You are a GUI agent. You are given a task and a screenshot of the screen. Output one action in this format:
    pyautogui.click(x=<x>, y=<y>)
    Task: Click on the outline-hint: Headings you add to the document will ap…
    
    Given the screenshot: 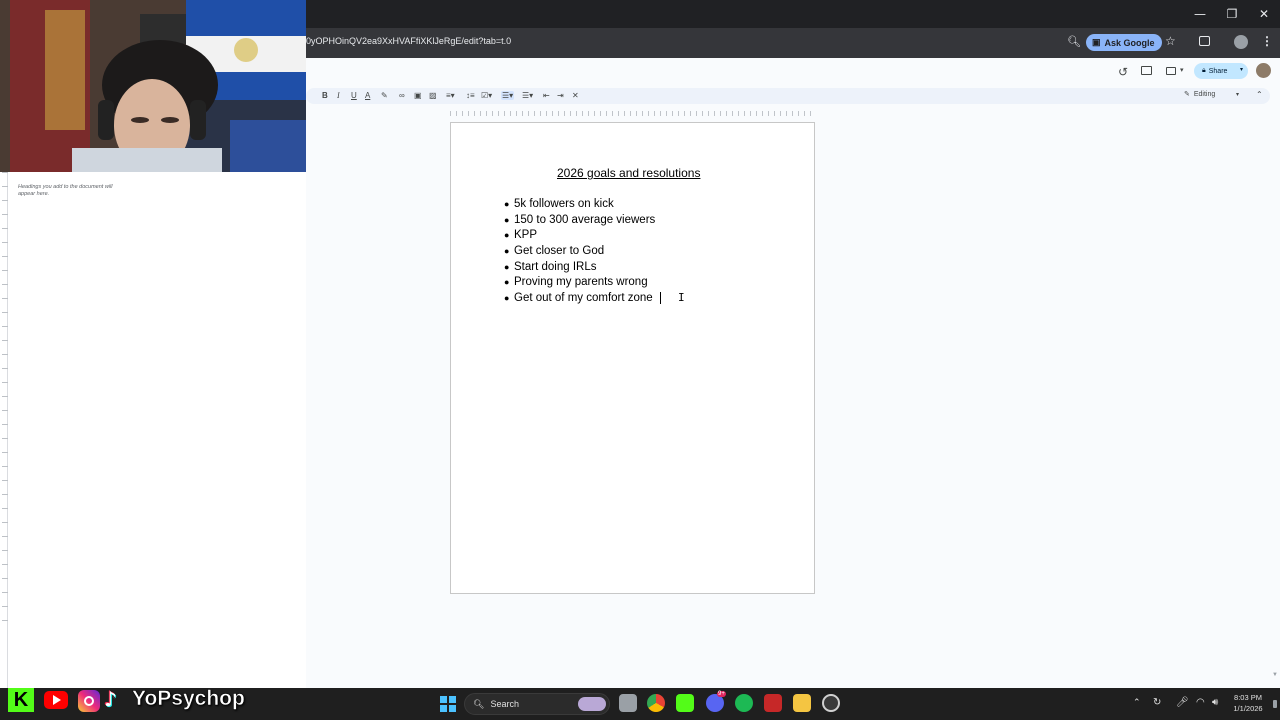 What is the action you would take?
    pyautogui.click(x=65, y=191)
    